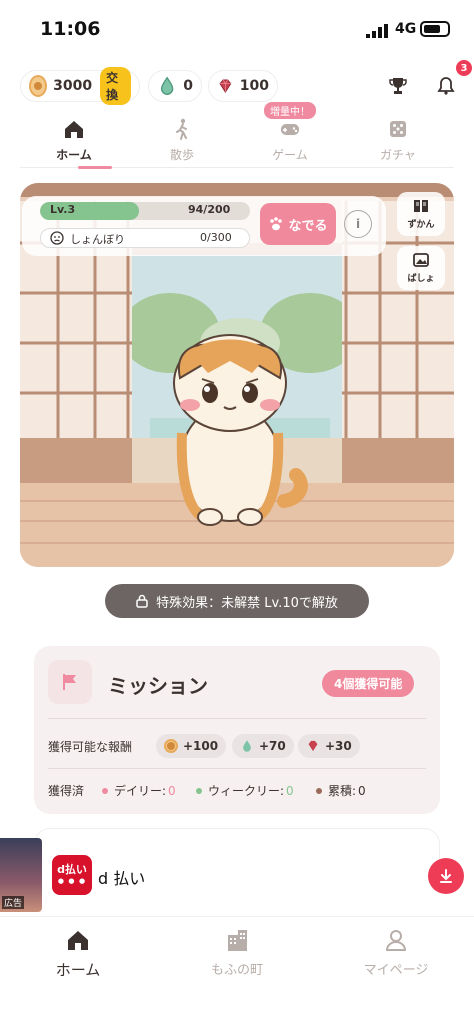  What do you see at coordinates (398, 86) in the screenshot?
I see `trophy-icon` at bounding box center [398, 86].